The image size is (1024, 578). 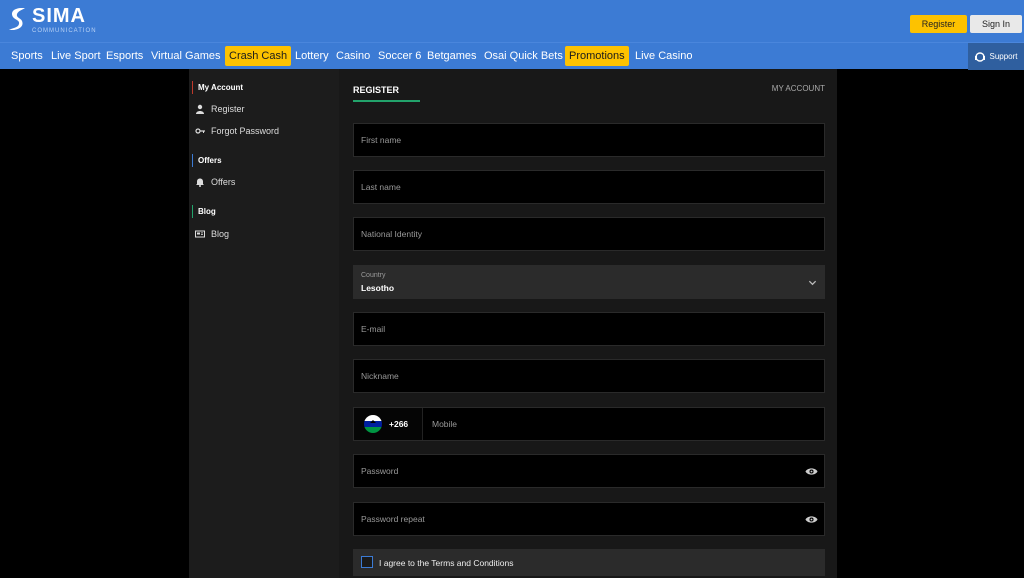 I want to click on support-label: Support, so click(x=1003, y=56).